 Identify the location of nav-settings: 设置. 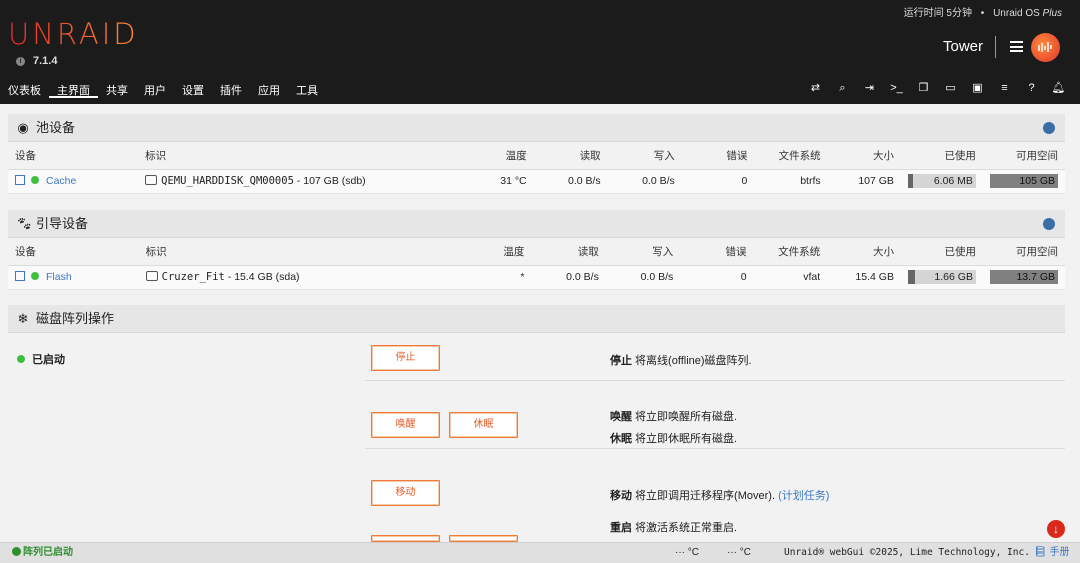
(193, 88).